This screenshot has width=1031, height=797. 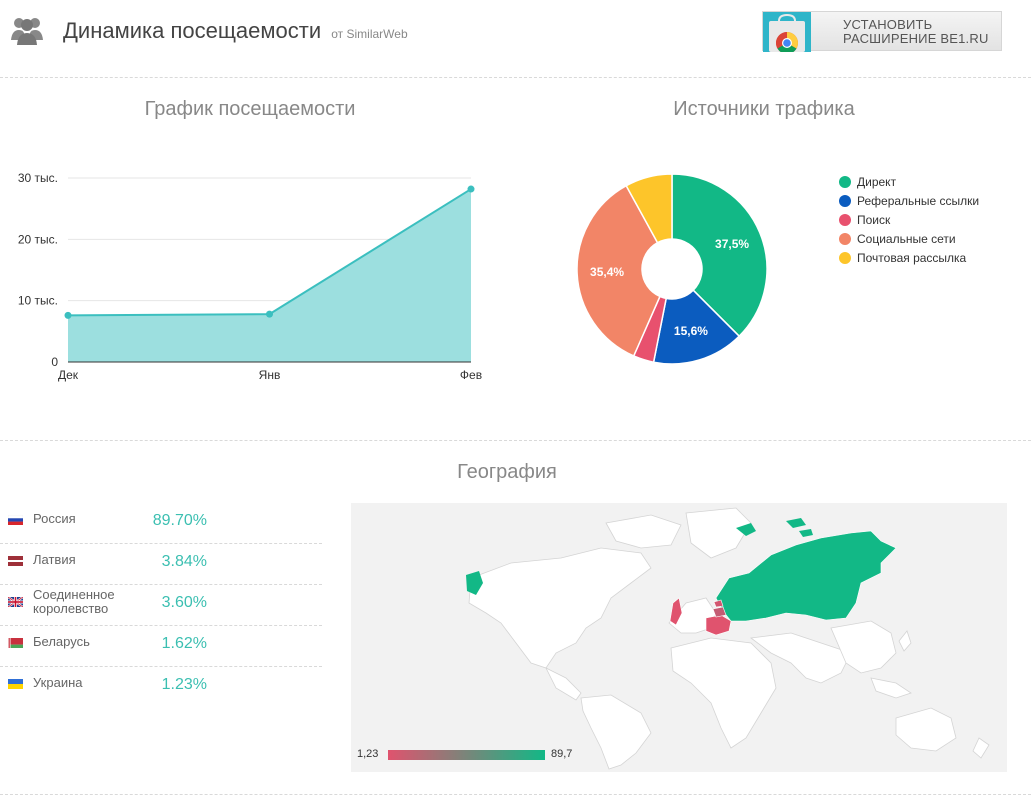 I want to click on country-name: Соединенное королевство, so click(x=74, y=601).